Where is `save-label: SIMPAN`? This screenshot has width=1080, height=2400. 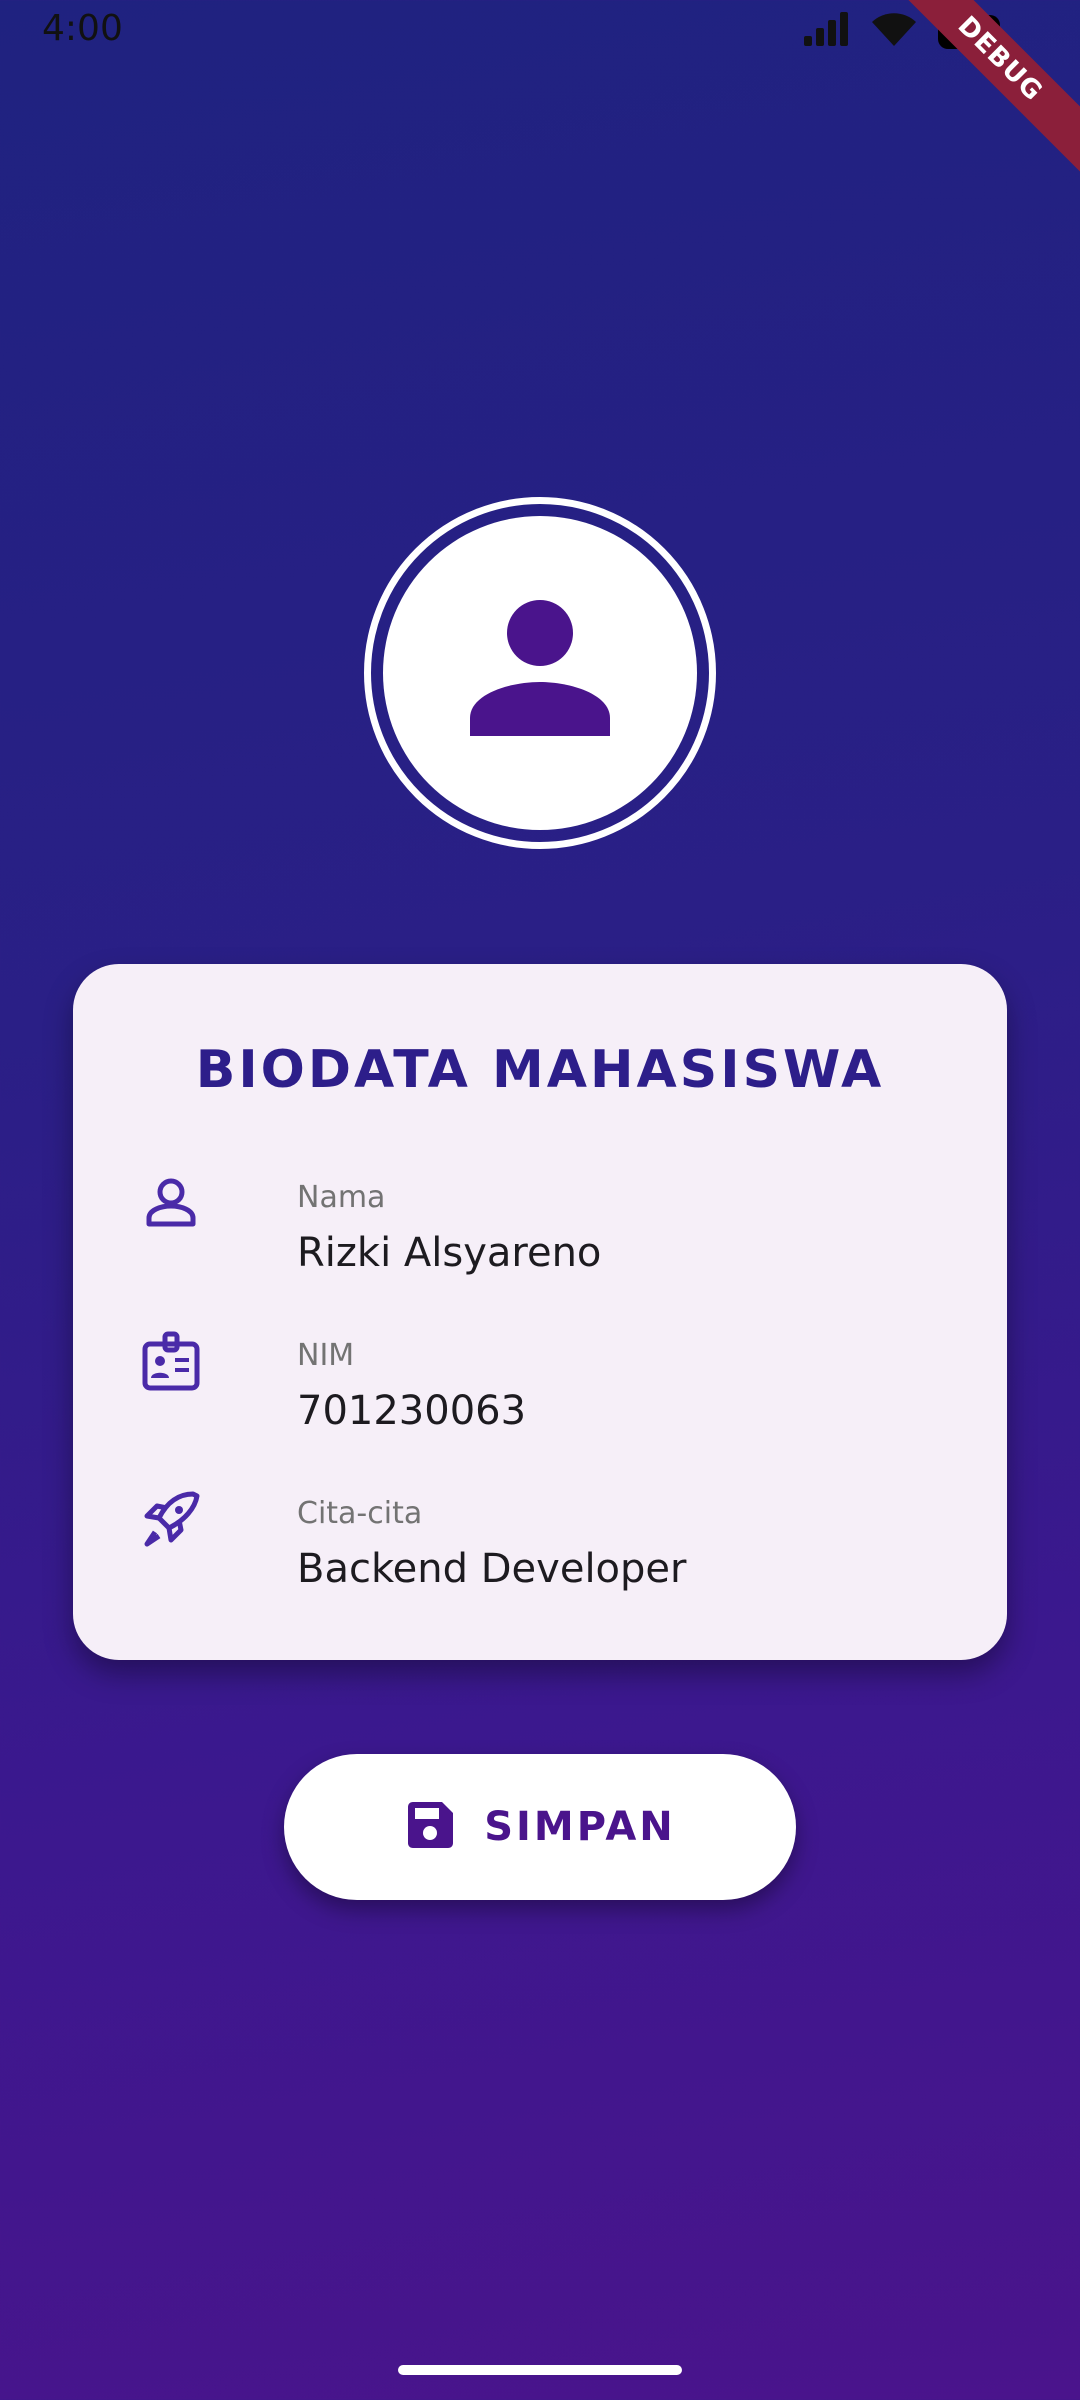
save-label: SIMPAN is located at coordinates (580, 1827).